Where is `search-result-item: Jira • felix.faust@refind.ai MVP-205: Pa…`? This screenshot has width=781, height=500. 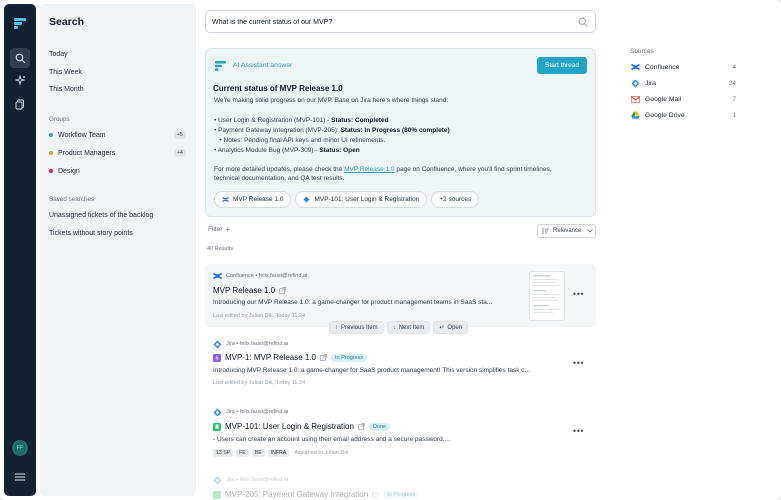 search-result-item: Jira • felix.faust@refind.ai MVP-205: Pa… is located at coordinates (400, 486).